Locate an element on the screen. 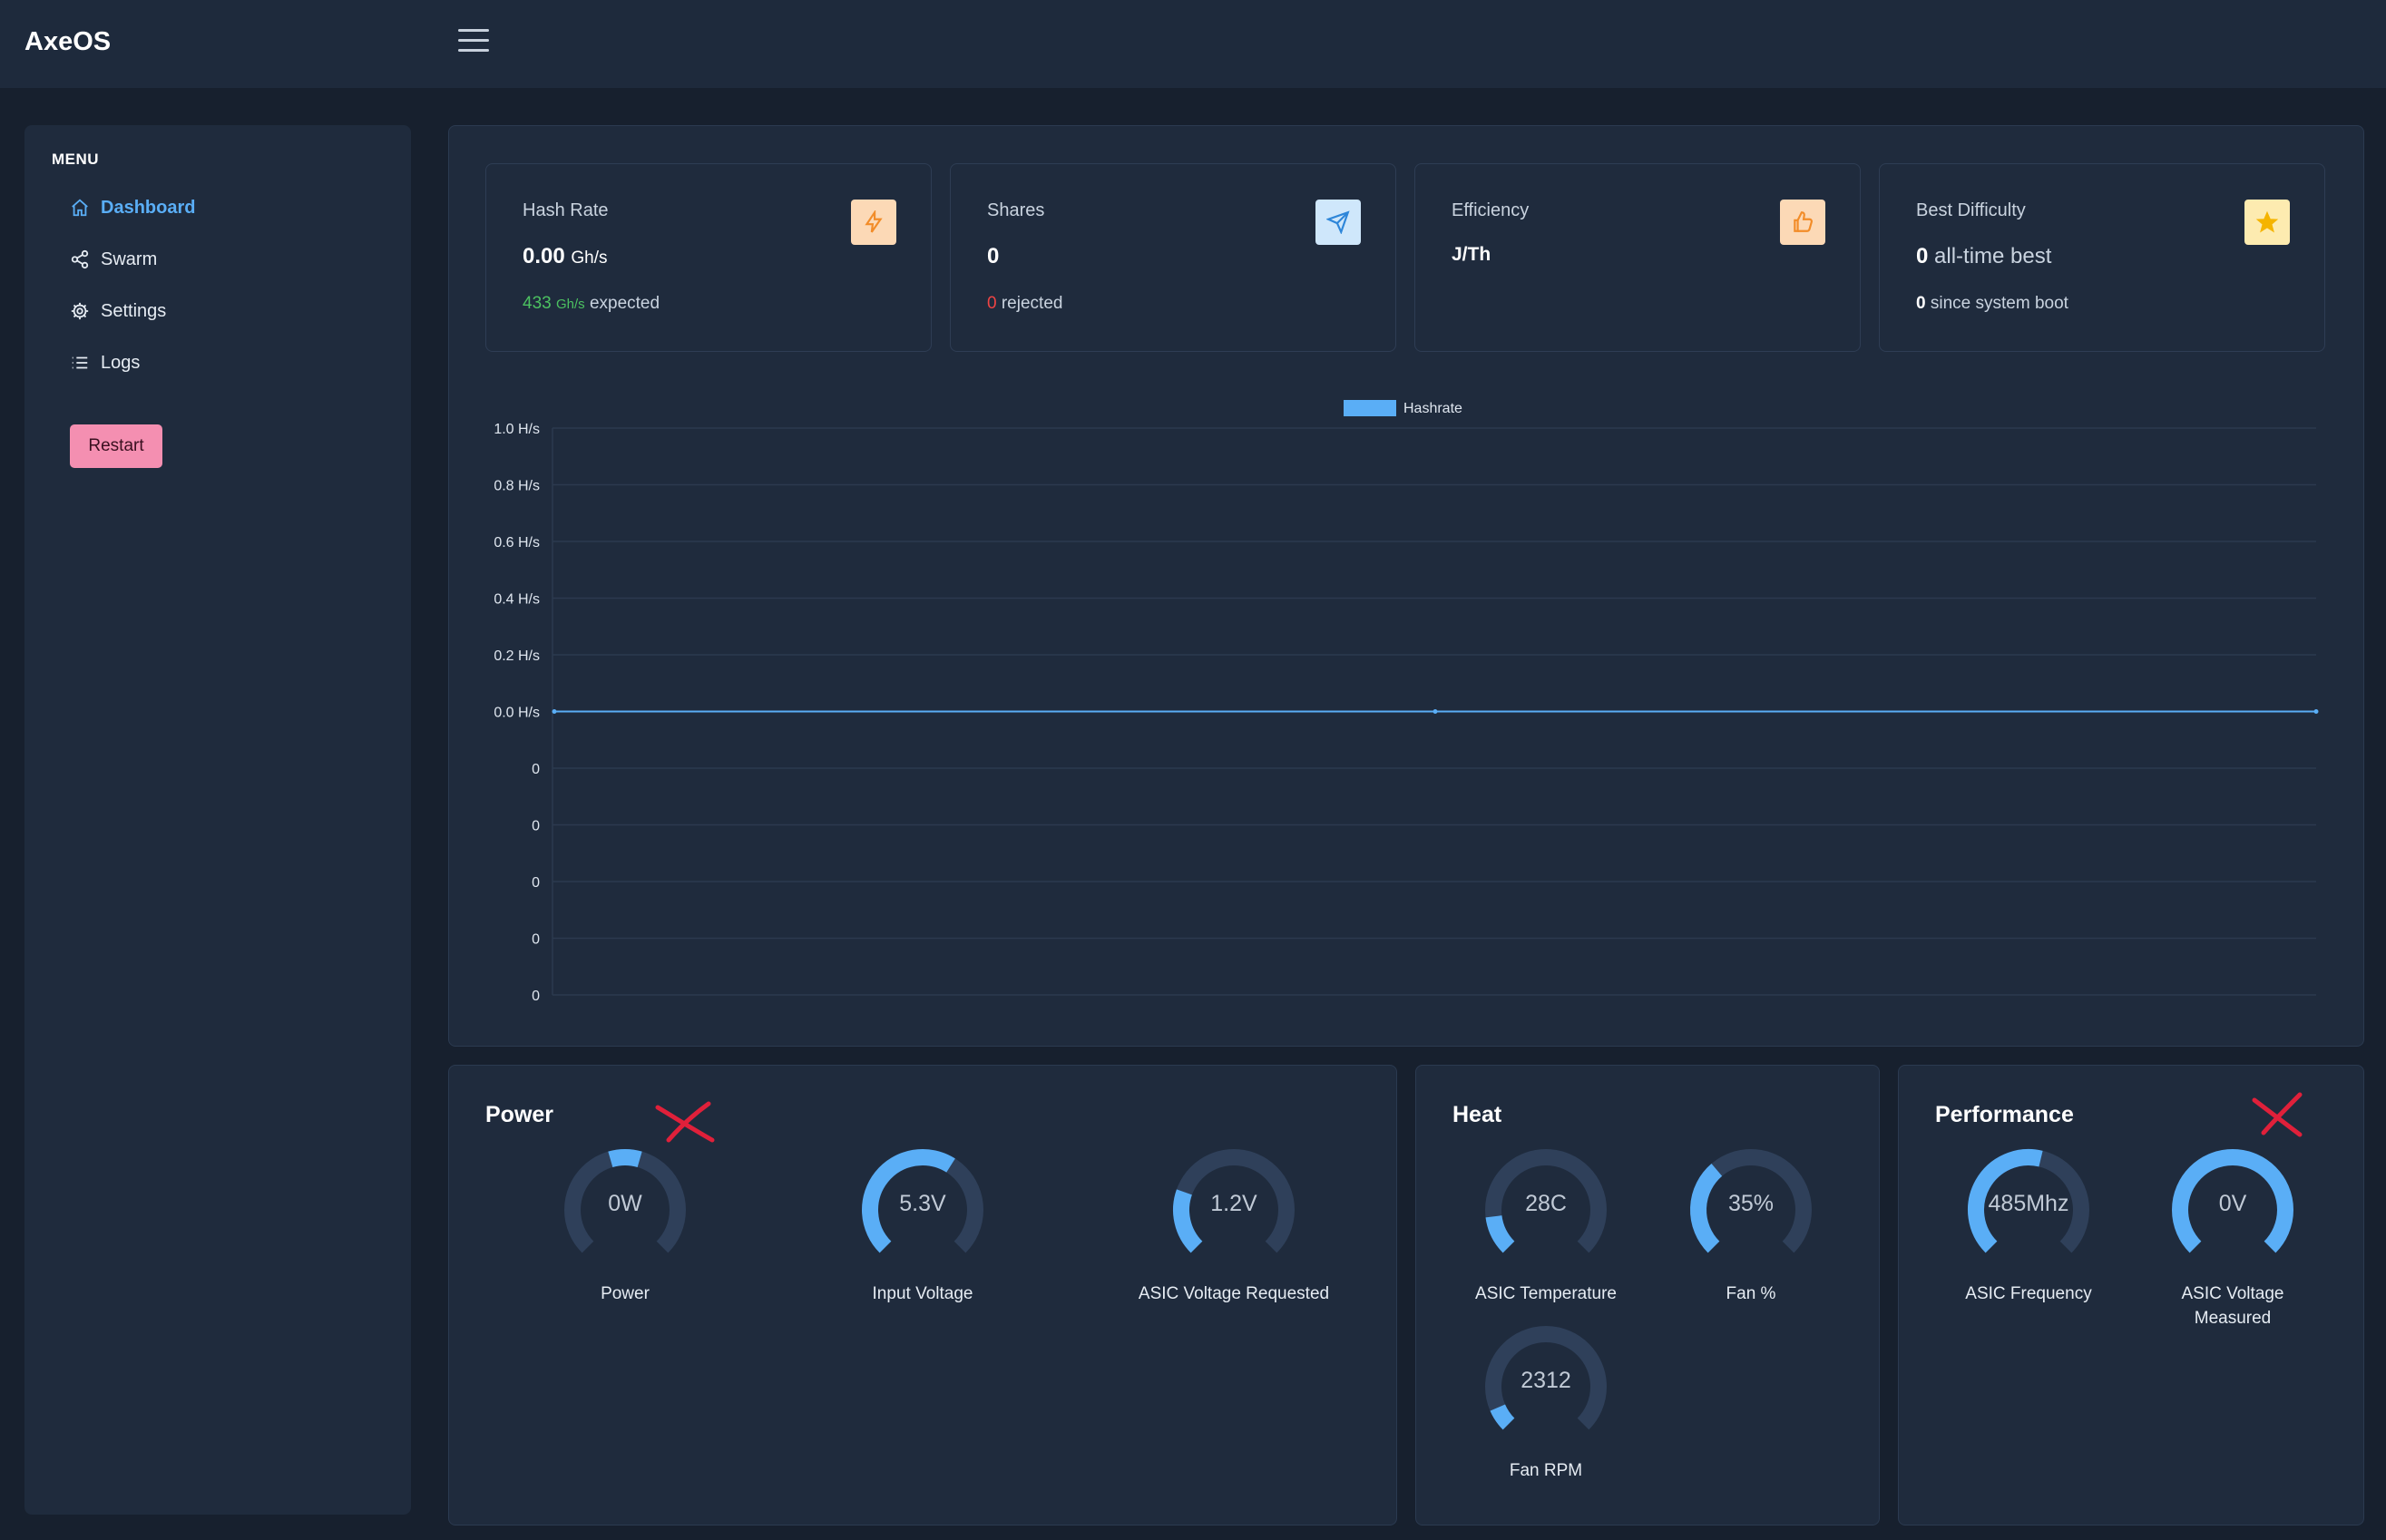 The width and height of the screenshot is (2386, 1540). y-tick-label: 0.2 H/s is located at coordinates (517, 656).